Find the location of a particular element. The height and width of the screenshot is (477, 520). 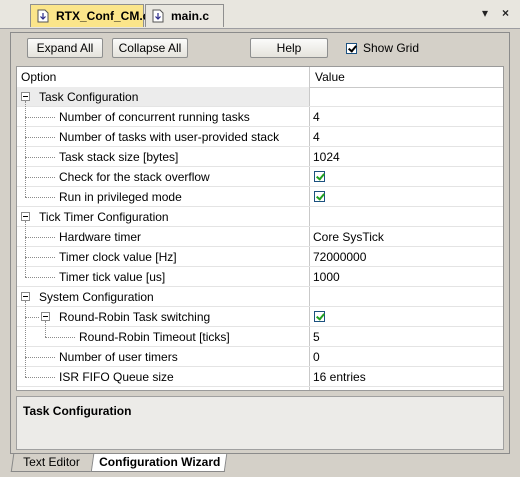

option-label: Task Configuration is located at coordinates (89, 97).